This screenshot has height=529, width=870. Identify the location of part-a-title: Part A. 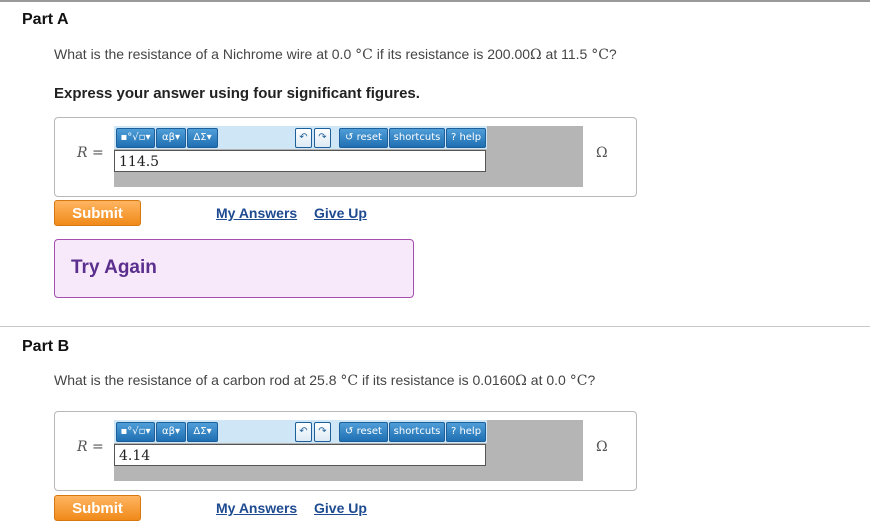
(45, 19).